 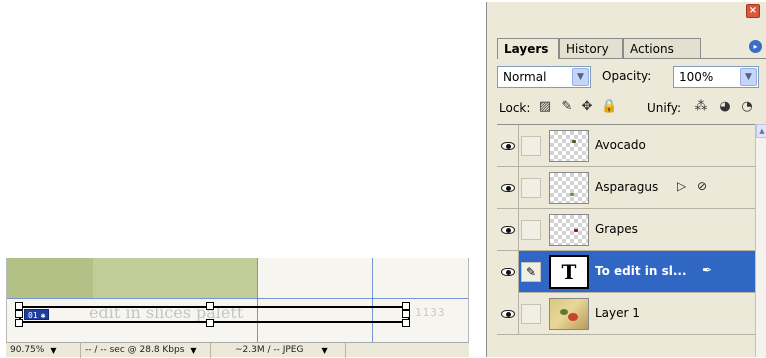 I want to click on tab-layers: Layers, so click(x=528, y=48).